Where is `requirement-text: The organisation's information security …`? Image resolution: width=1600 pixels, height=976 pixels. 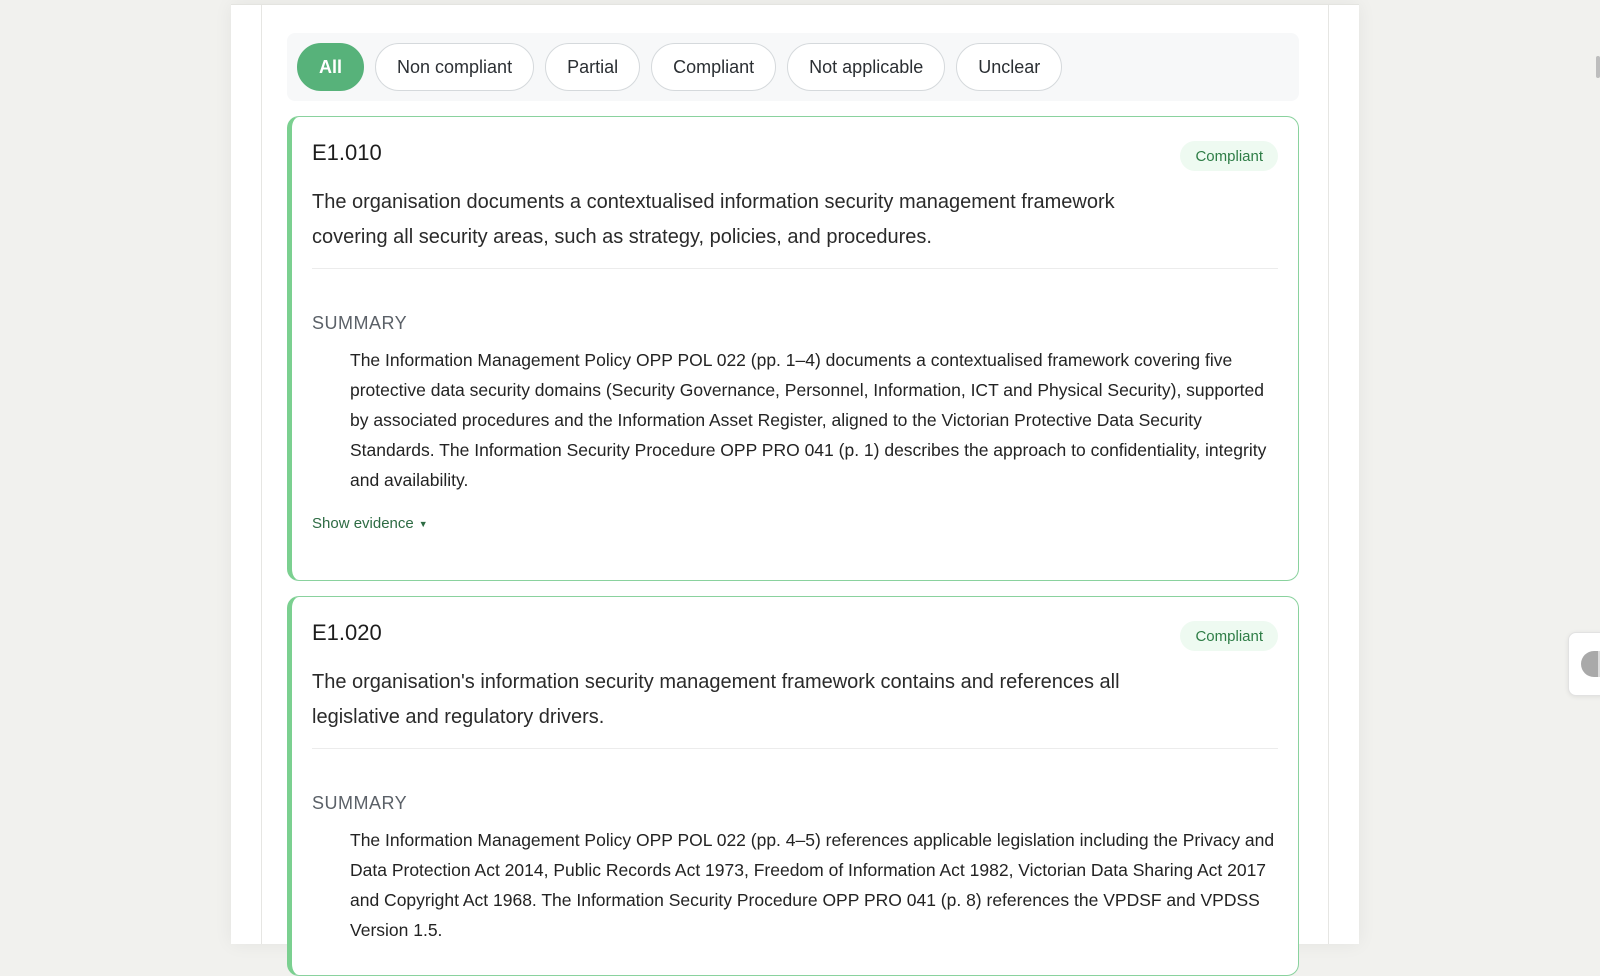 requirement-text: The organisation's information security … is located at coordinates (716, 699).